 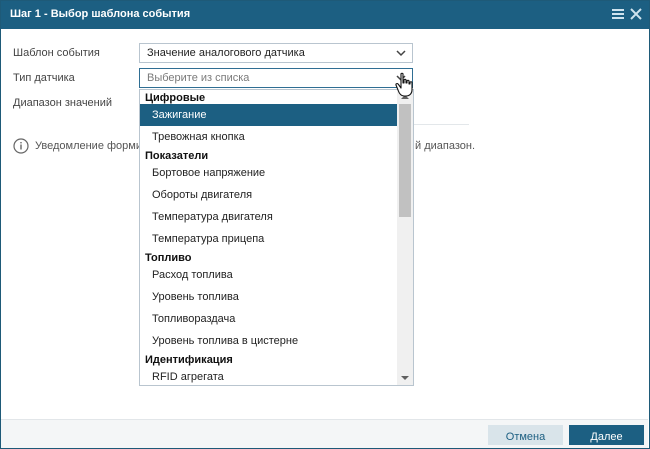 What do you see at coordinates (269, 115) in the screenshot?
I see `option-ignition: Зажигание` at bounding box center [269, 115].